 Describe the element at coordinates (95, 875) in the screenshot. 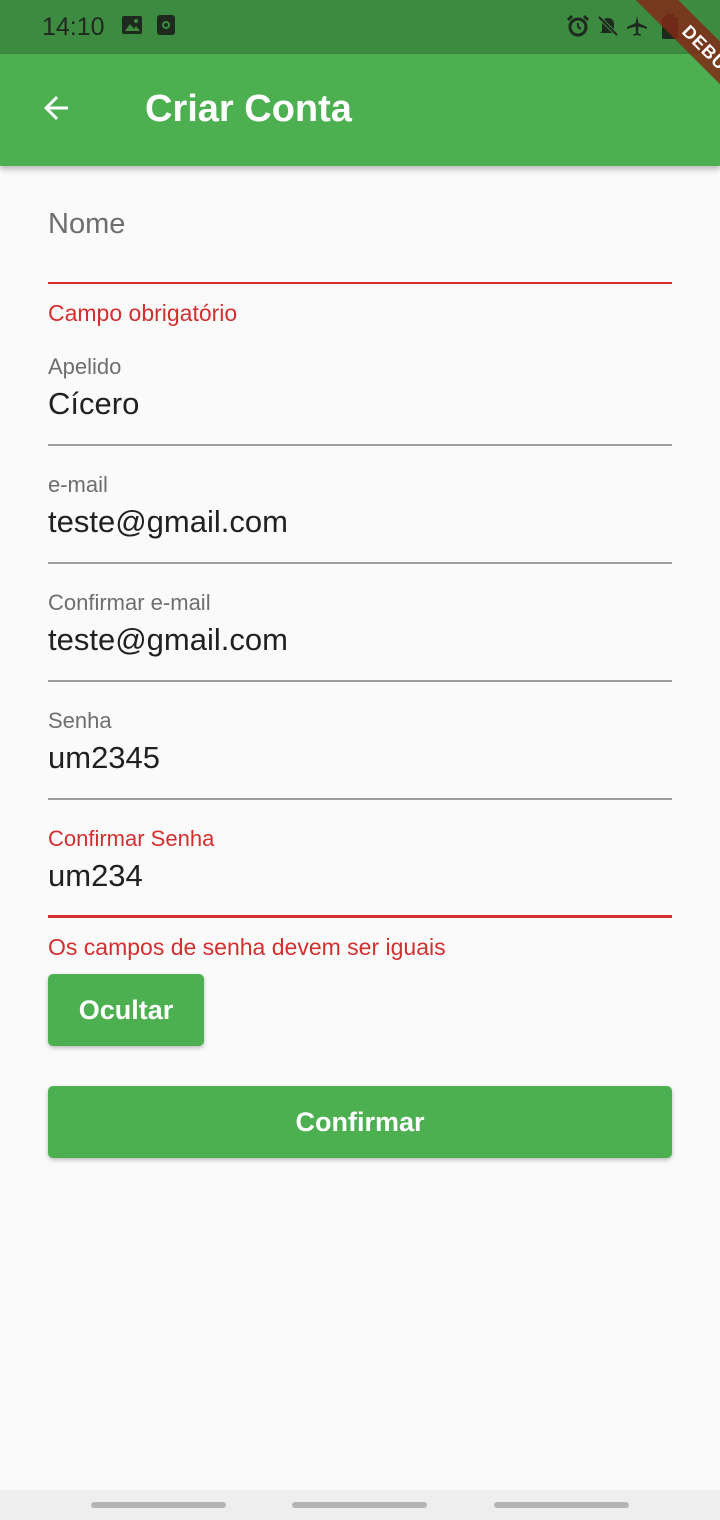

I see `confirmar-senha-value: um234` at that location.